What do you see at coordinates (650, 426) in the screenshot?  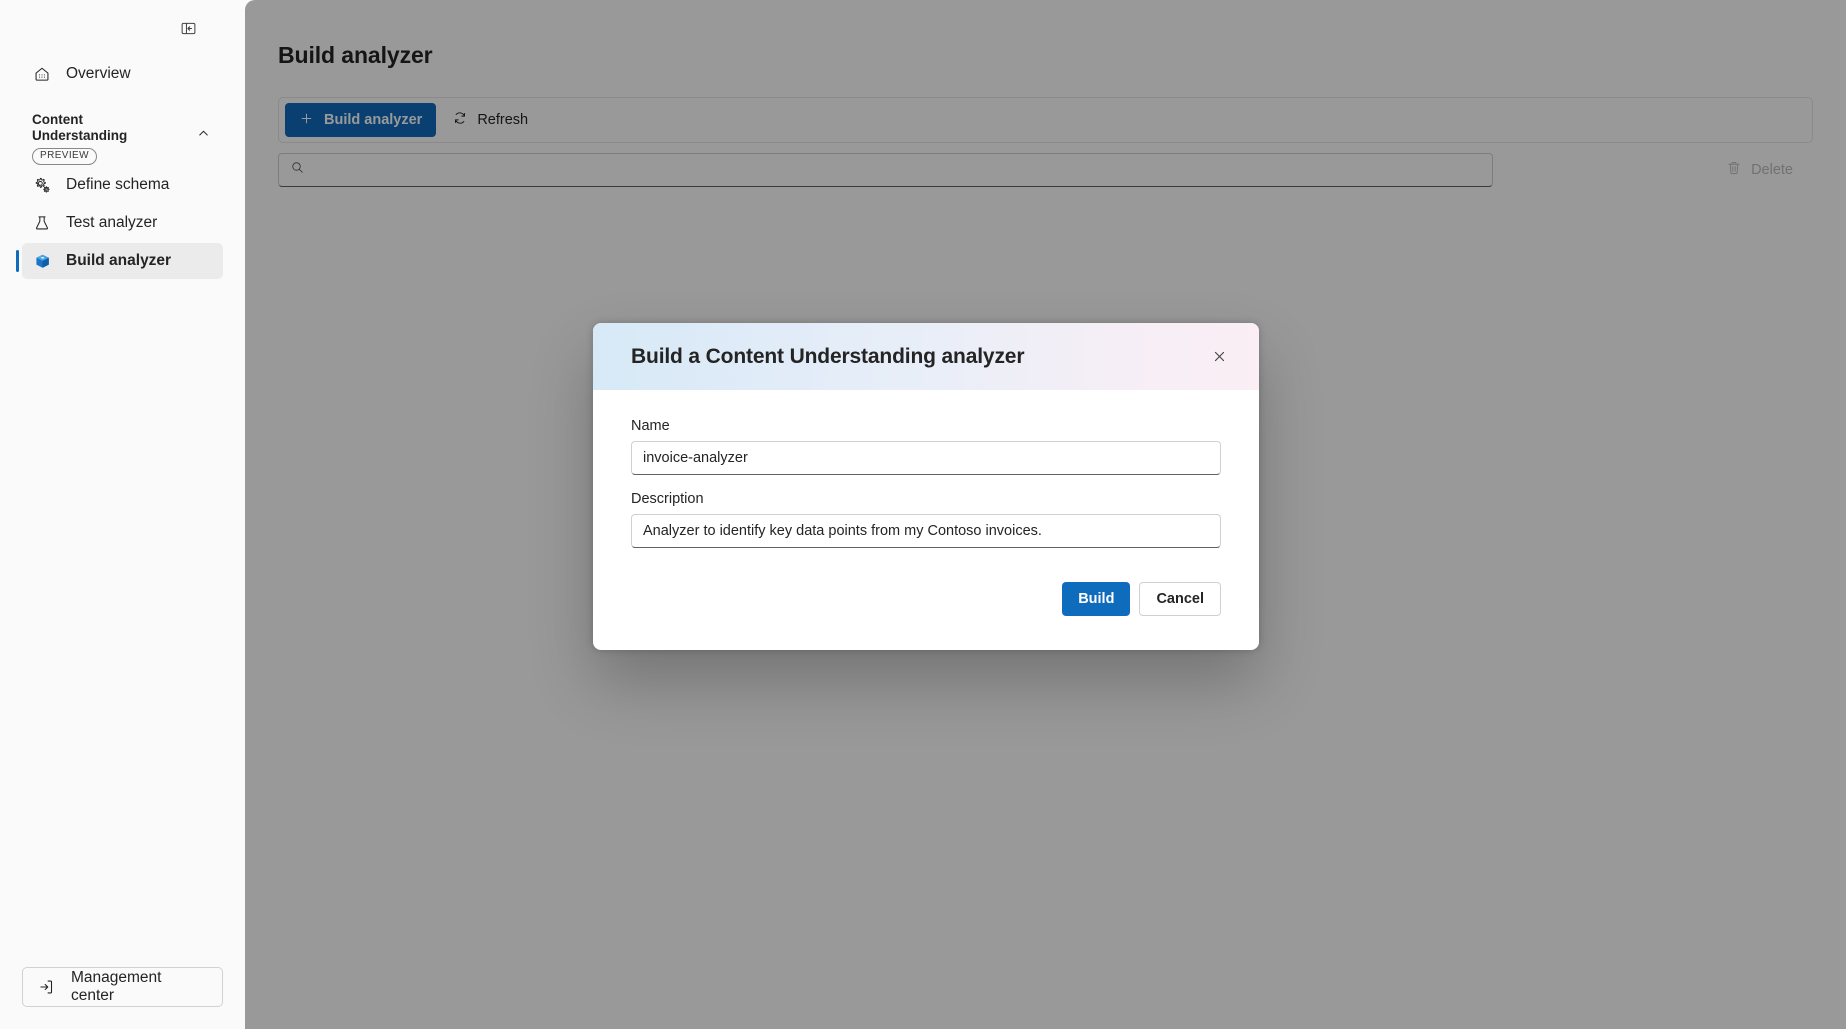 I see `name-field-label: Name` at bounding box center [650, 426].